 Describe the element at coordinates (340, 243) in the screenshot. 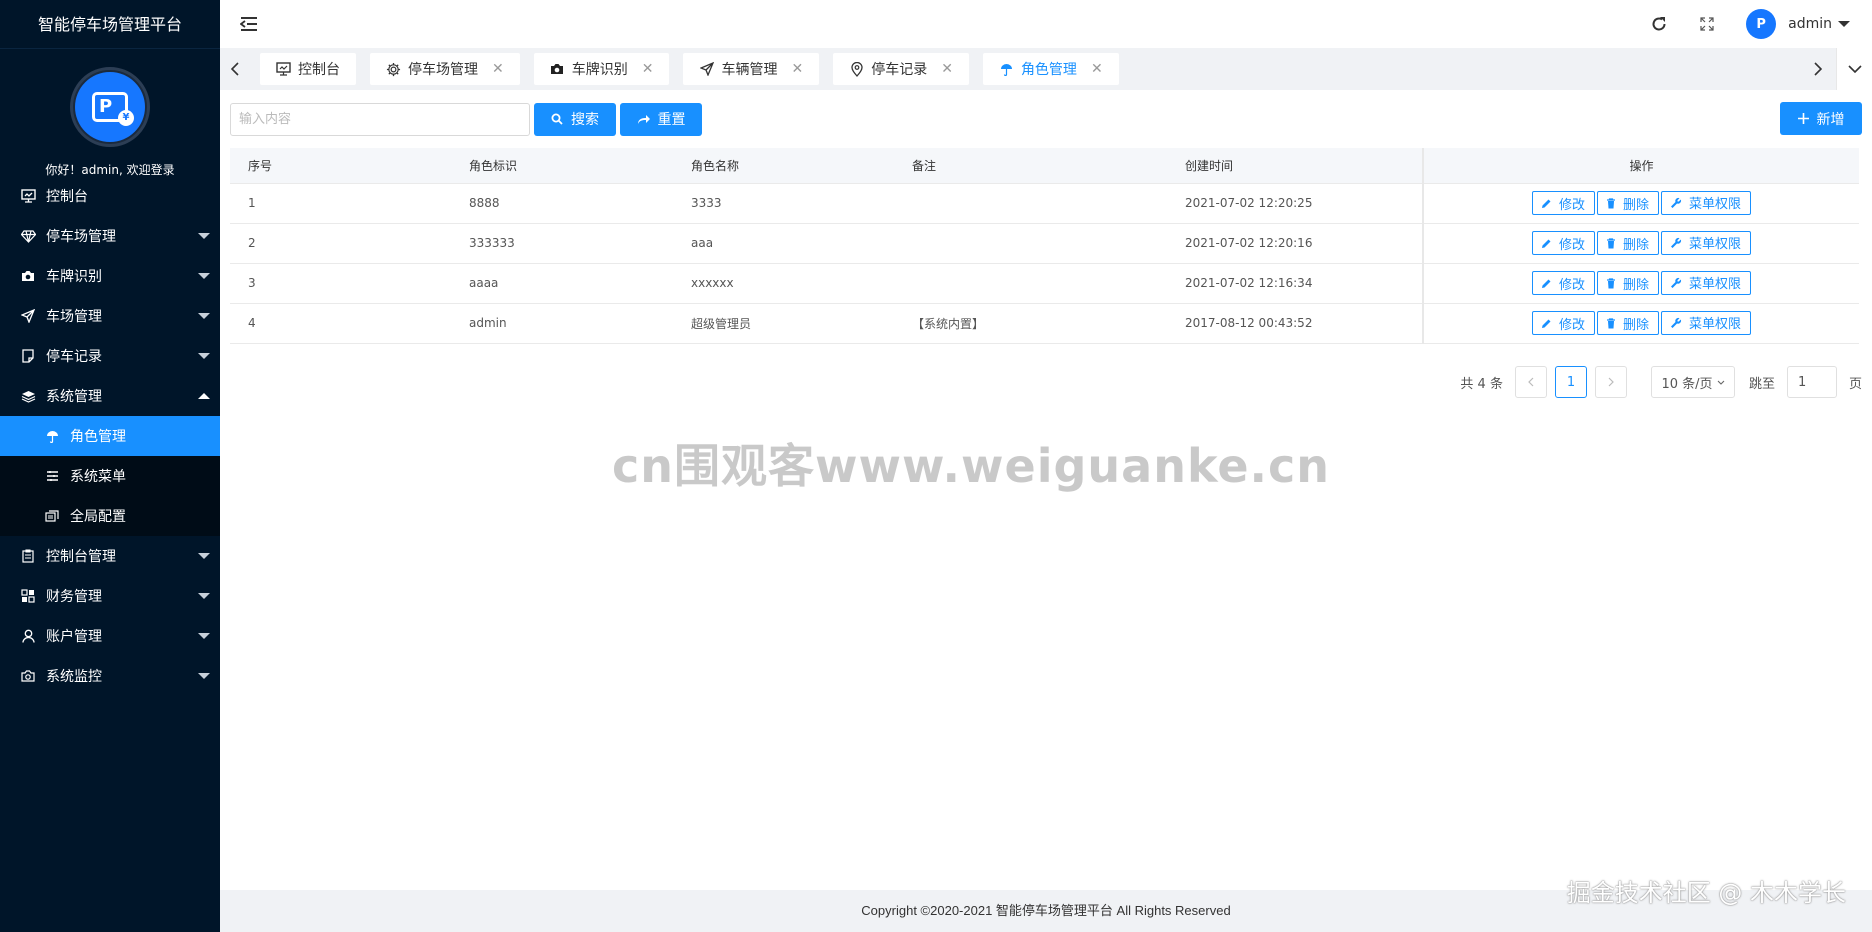

I see `cell-index: 2` at that location.